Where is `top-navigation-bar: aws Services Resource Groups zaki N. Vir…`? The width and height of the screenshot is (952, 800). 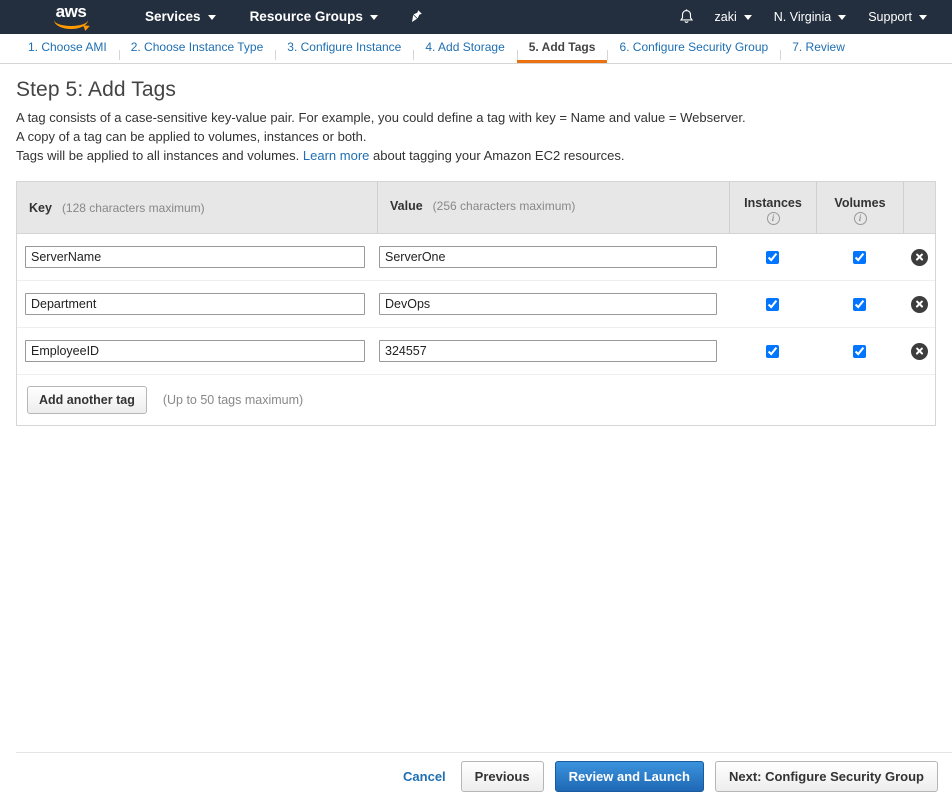
top-navigation-bar: aws Services Resource Groups zaki N. Vir… is located at coordinates (476, 17).